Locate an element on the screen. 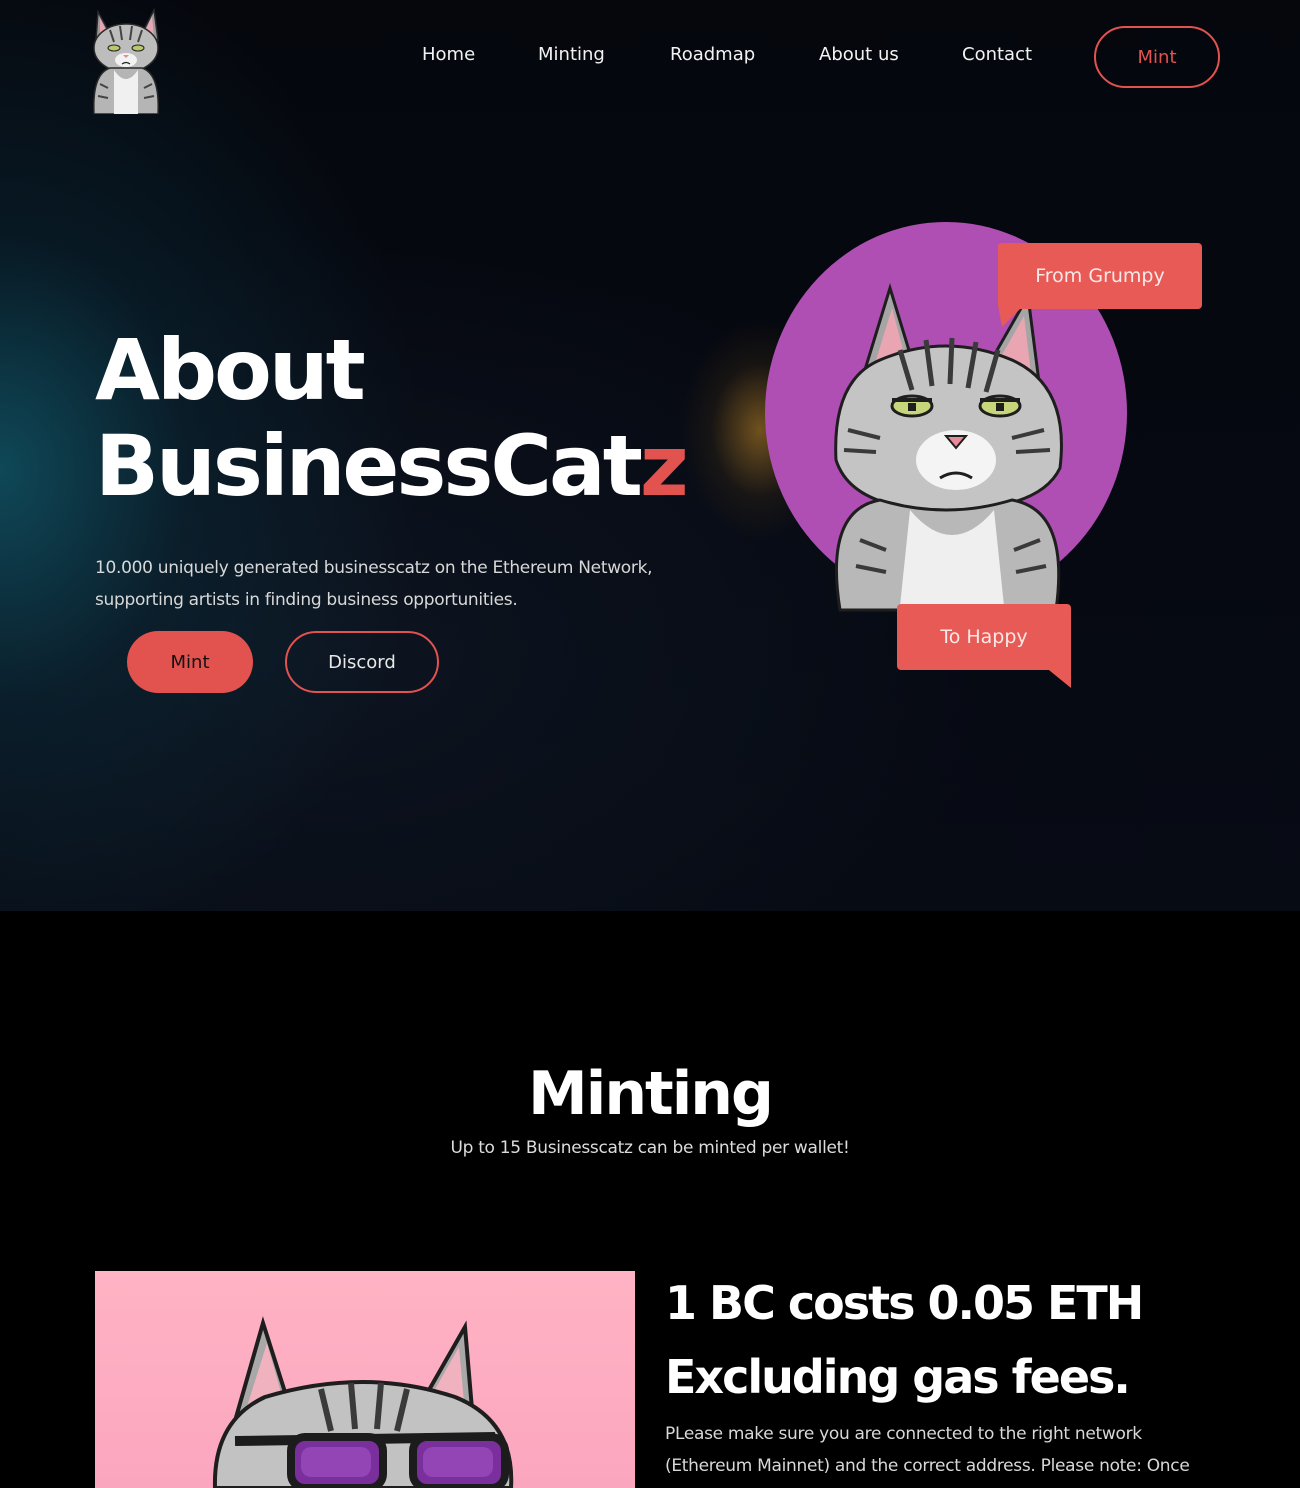 The width and height of the screenshot is (1300, 1488). hero-title: About BusinessCatz is located at coordinates (392, 418).